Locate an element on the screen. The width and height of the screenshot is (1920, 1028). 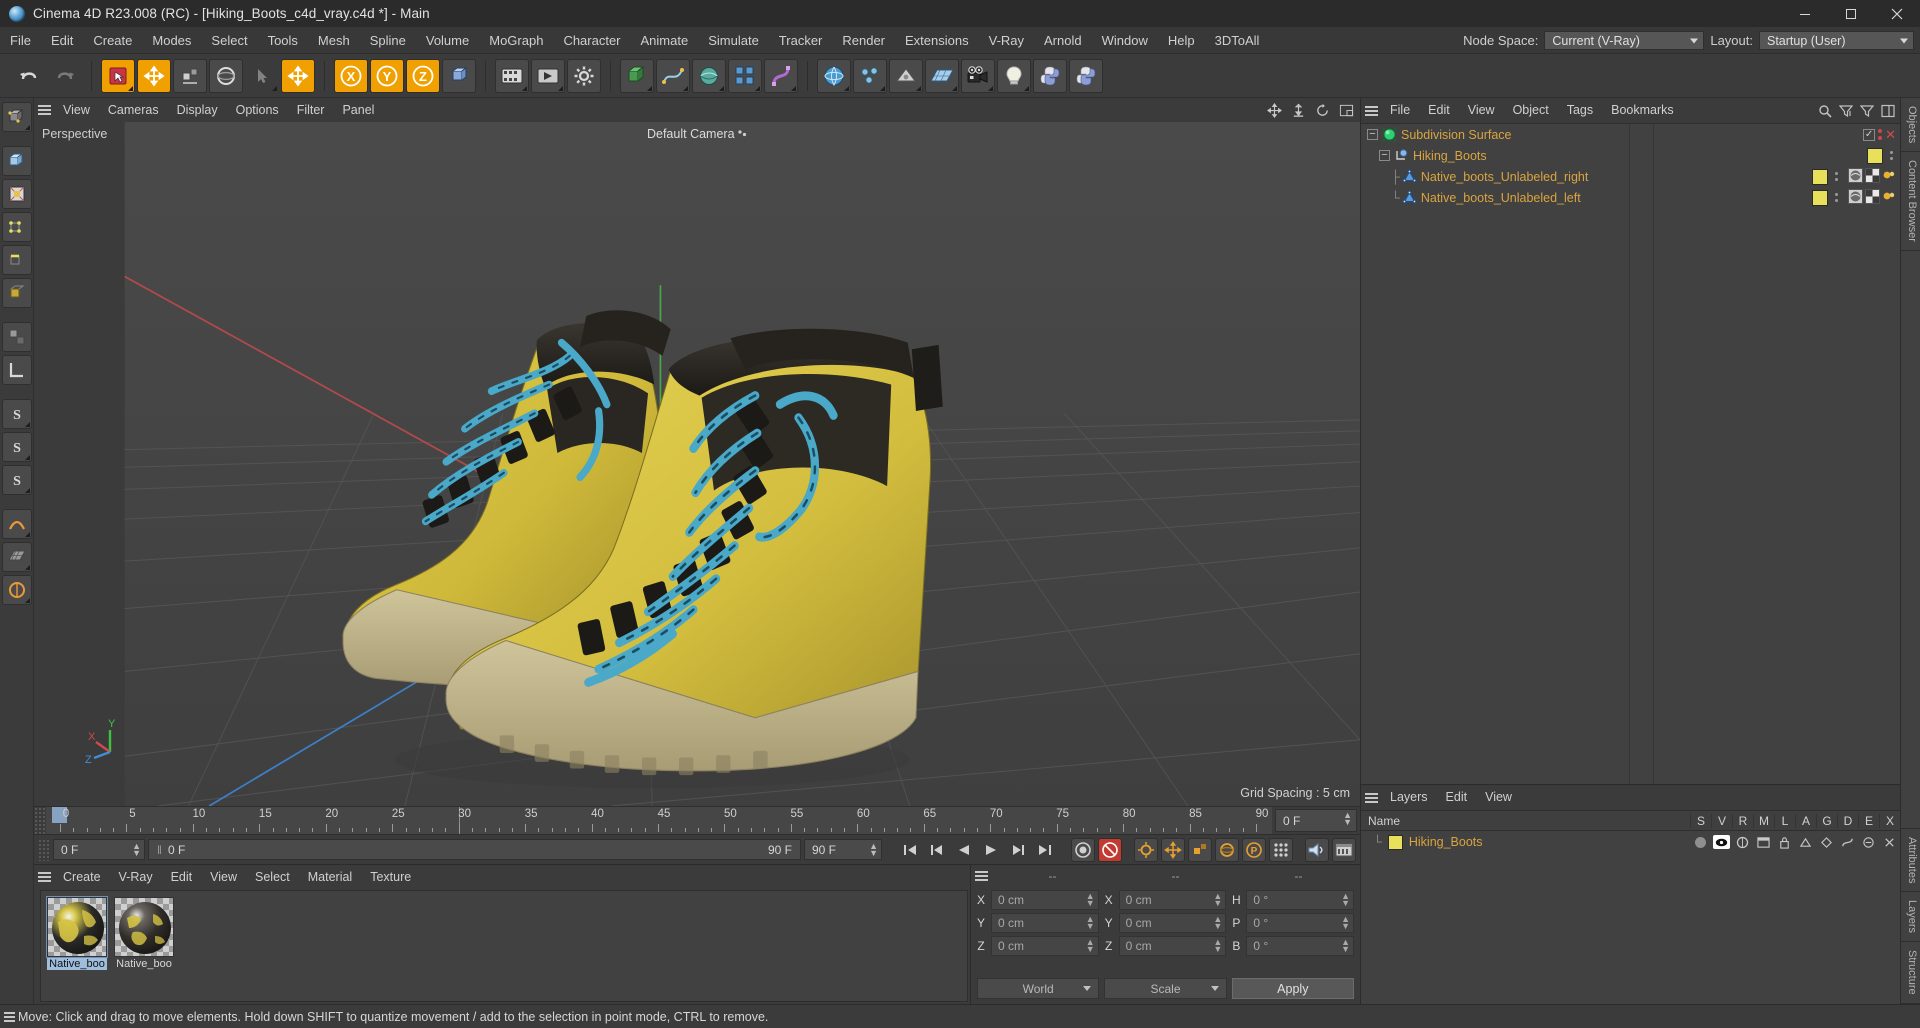
pos-z-input: 0 cm ▲ ▼ is located at coordinates (1045, 946).